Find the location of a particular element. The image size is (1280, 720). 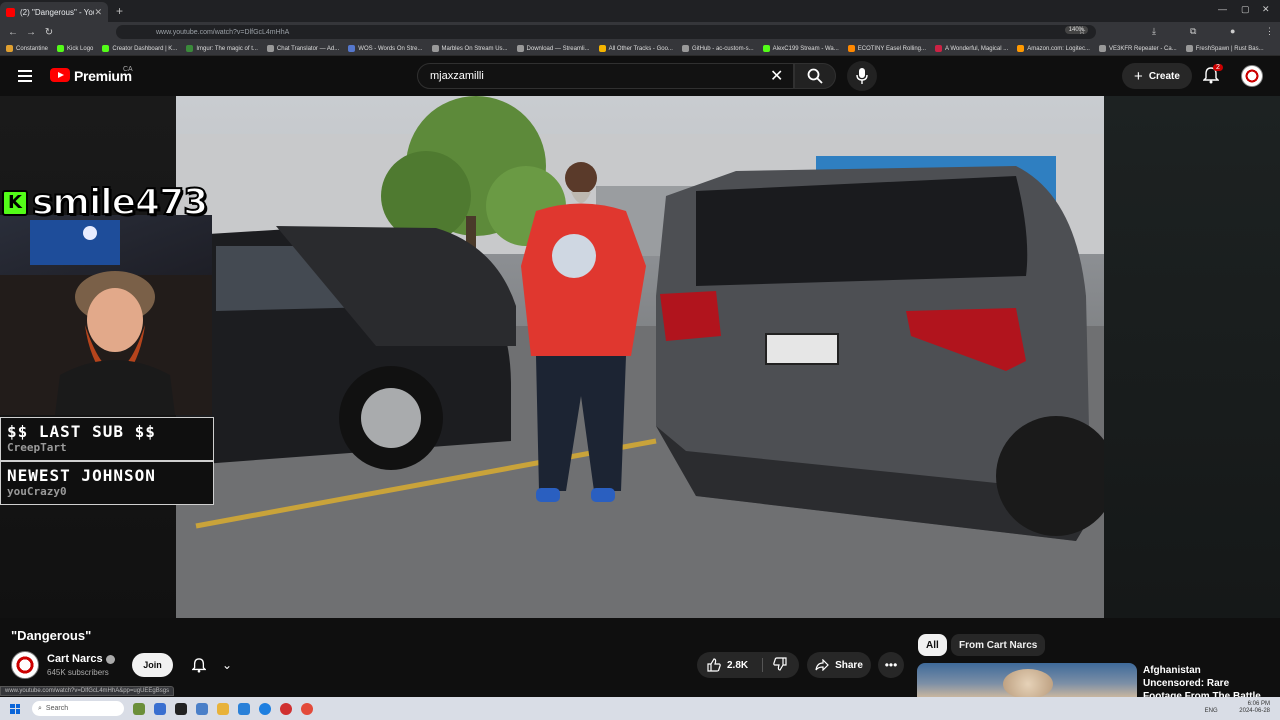

youtube-favicon-icon is located at coordinates (10, 12).